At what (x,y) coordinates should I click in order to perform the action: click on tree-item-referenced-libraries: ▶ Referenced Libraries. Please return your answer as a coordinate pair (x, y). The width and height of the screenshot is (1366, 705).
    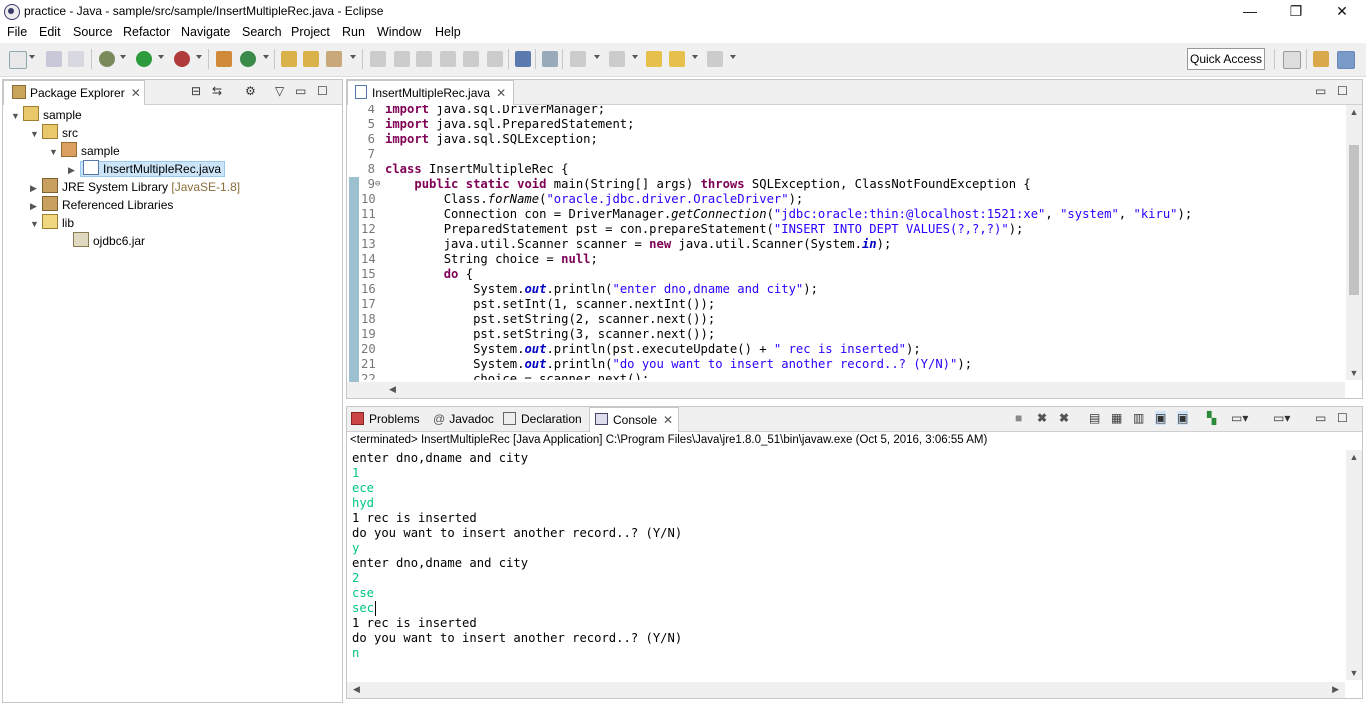
    Looking at the image, I should click on (101, 205).